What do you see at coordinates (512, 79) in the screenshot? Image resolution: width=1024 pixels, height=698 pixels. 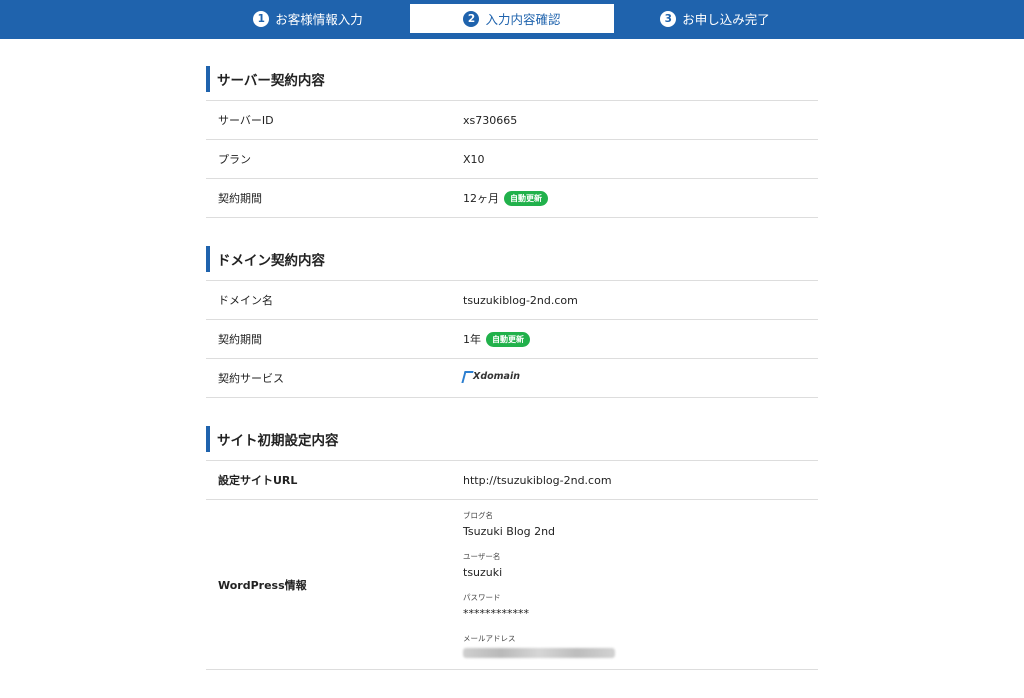 I see `server-section-title: サーバー契約内容` at bounding box center [512, 79].